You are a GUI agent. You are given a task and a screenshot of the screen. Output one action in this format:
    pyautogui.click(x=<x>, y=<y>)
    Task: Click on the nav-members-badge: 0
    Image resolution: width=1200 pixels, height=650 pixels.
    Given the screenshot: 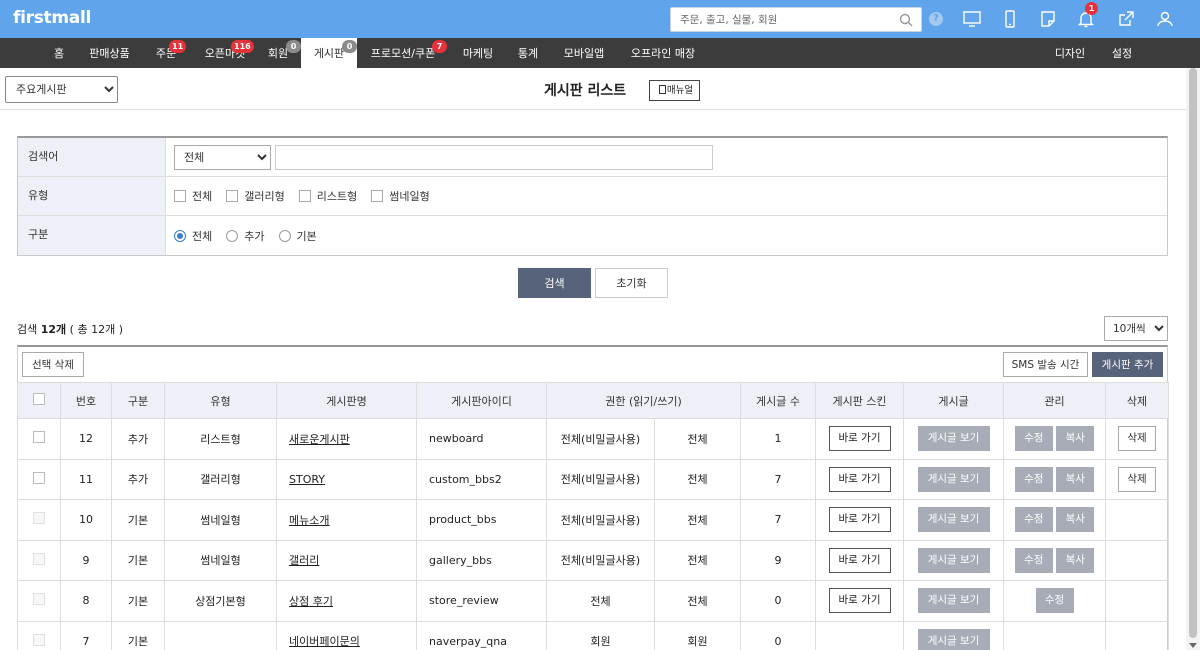 What is the action you would take?
    pyautogui.click(x=293, y=46)
    